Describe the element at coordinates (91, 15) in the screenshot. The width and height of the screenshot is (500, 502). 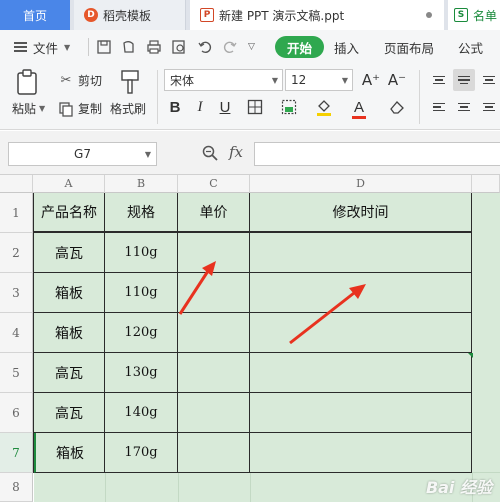
I see `docer-logo-icon: D` at that location.